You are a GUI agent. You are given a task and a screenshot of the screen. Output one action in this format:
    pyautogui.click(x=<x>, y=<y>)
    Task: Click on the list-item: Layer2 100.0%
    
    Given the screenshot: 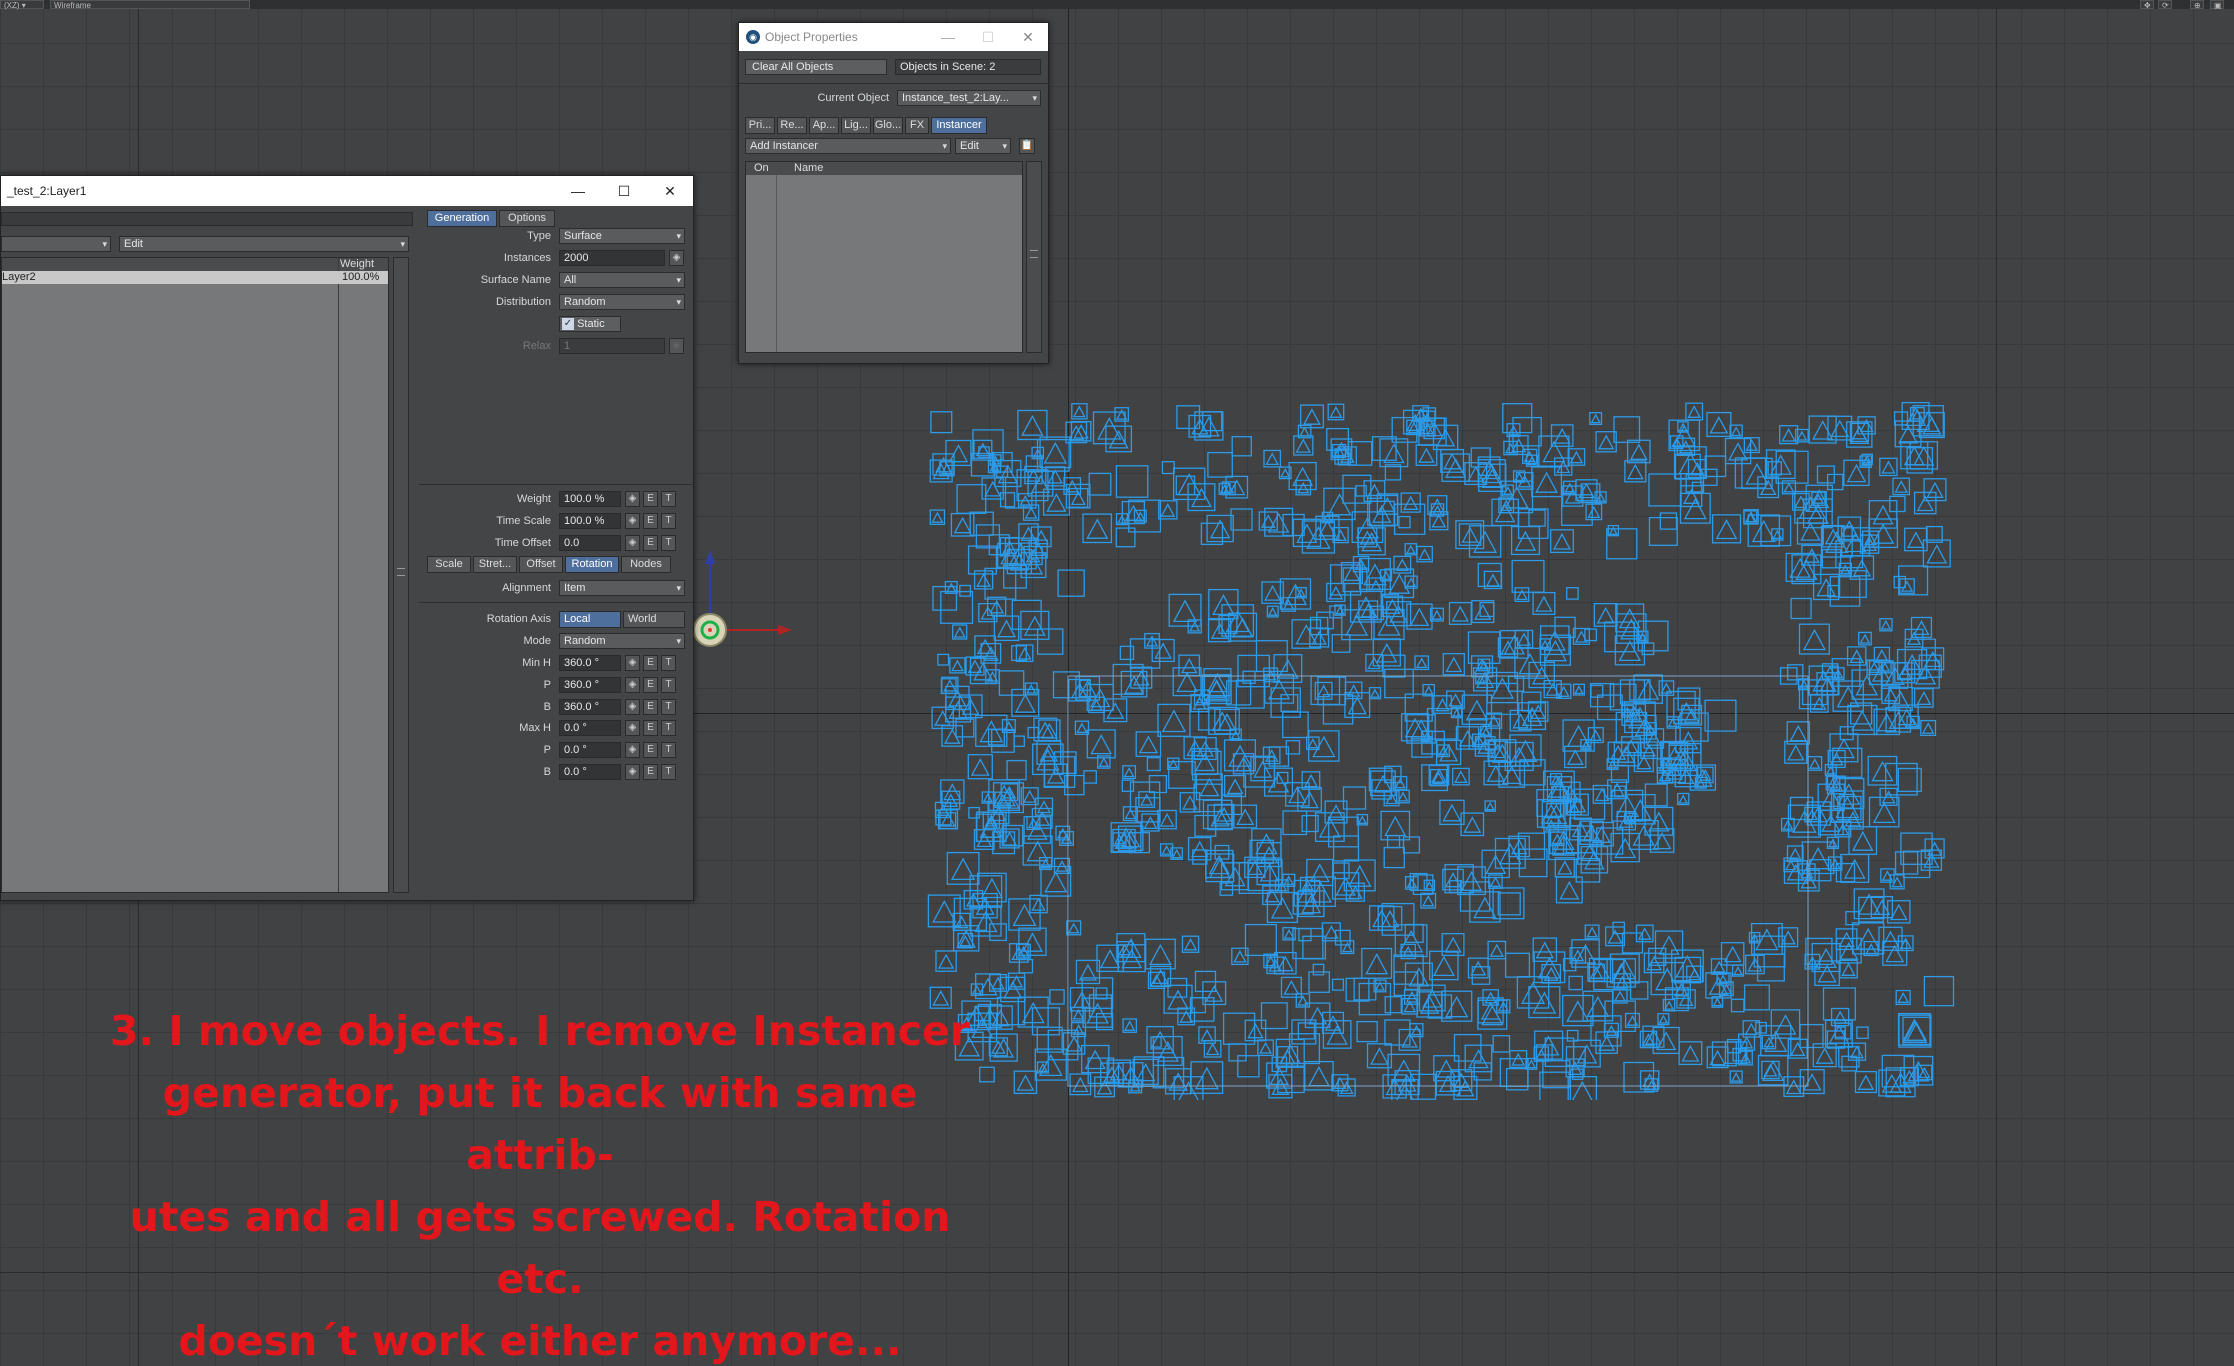 What is the action you would take?
    pyautogui.click(x=195, y=277)
    